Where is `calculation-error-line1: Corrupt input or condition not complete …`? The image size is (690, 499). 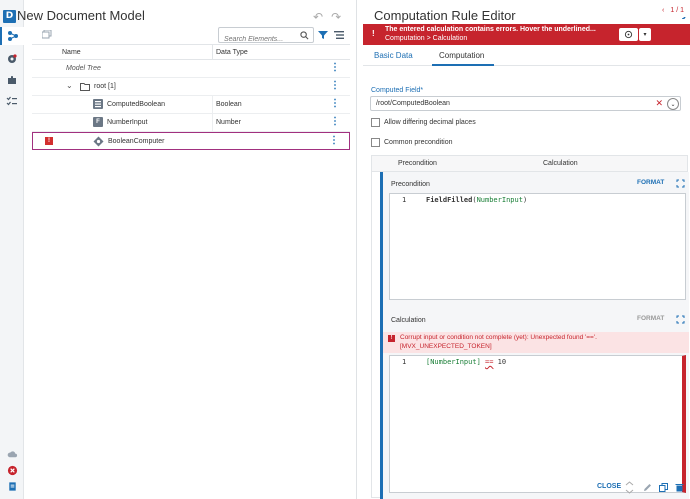 calculation-error-line1: Corrupt input or condition not complete … is located at coordinates (498, 337).